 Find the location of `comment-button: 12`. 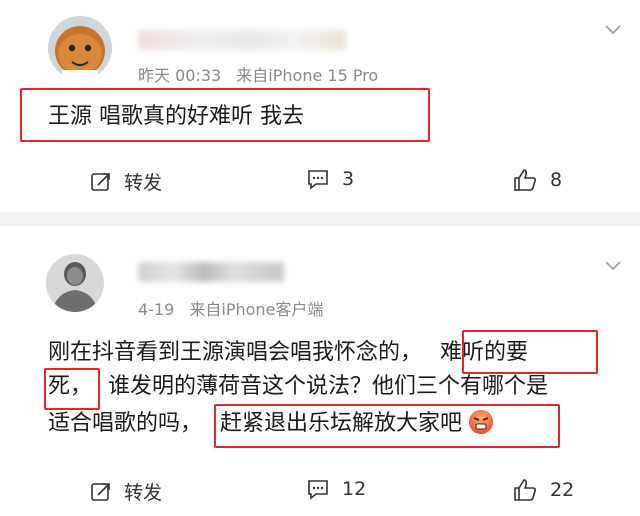

comment-button: 12 is located at coordinates (336, 489).